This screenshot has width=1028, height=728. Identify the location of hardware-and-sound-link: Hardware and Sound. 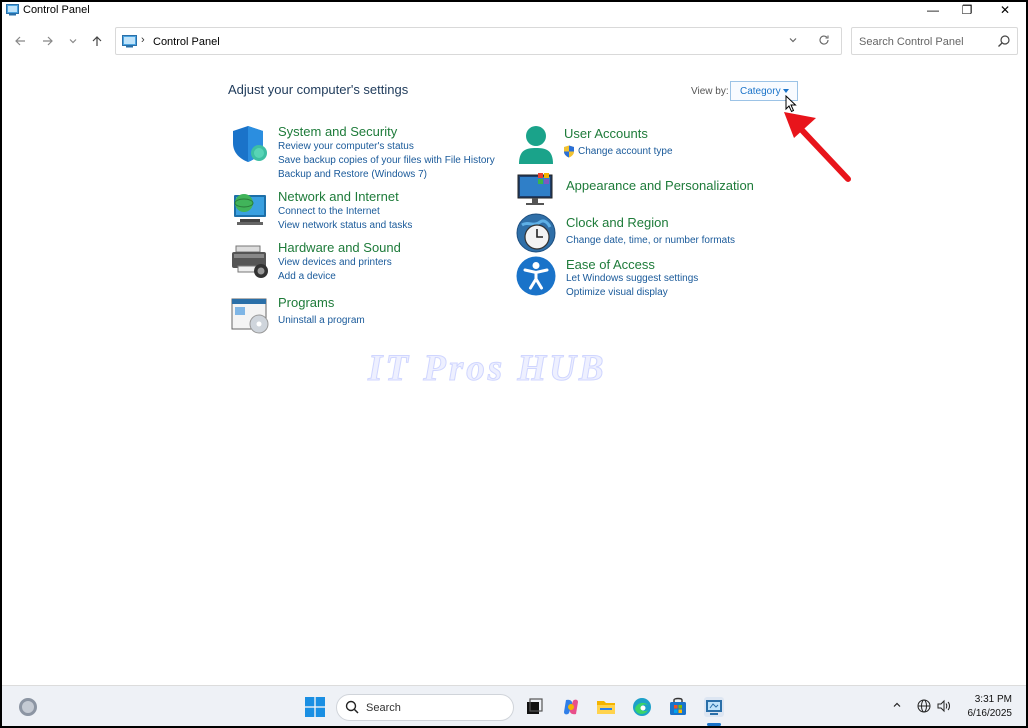
(339, 247).